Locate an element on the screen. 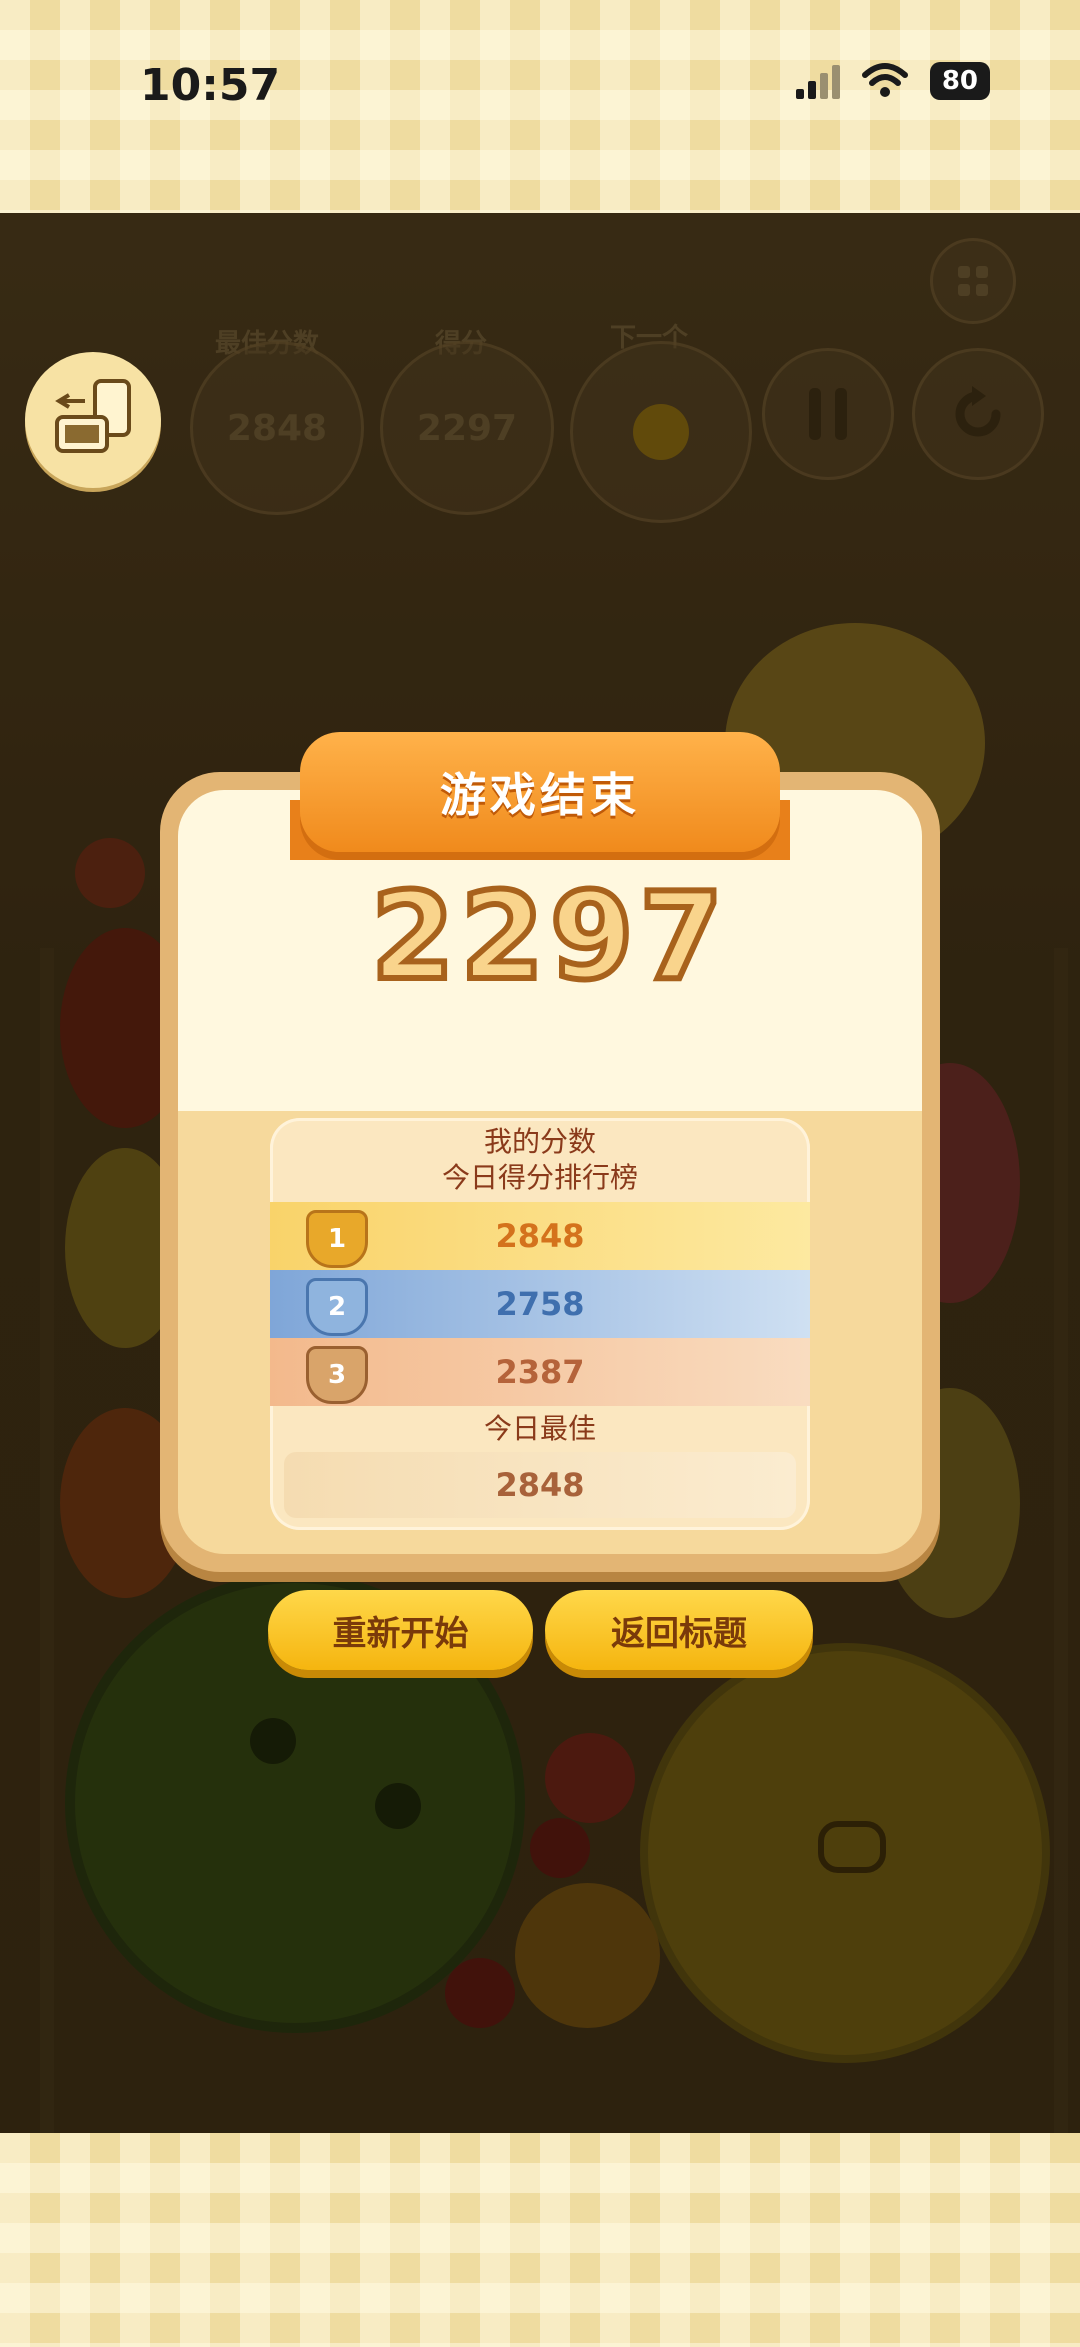 The height and width of the screenshot is (2347, 1080). status-icons: 80 is located at coordinates (892, 81).